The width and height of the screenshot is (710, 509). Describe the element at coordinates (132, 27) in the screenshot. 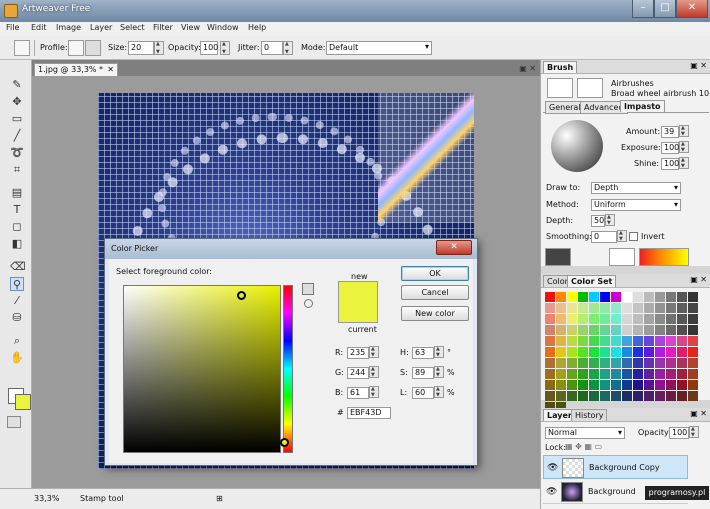

I see `menu-select: Select` at that location.